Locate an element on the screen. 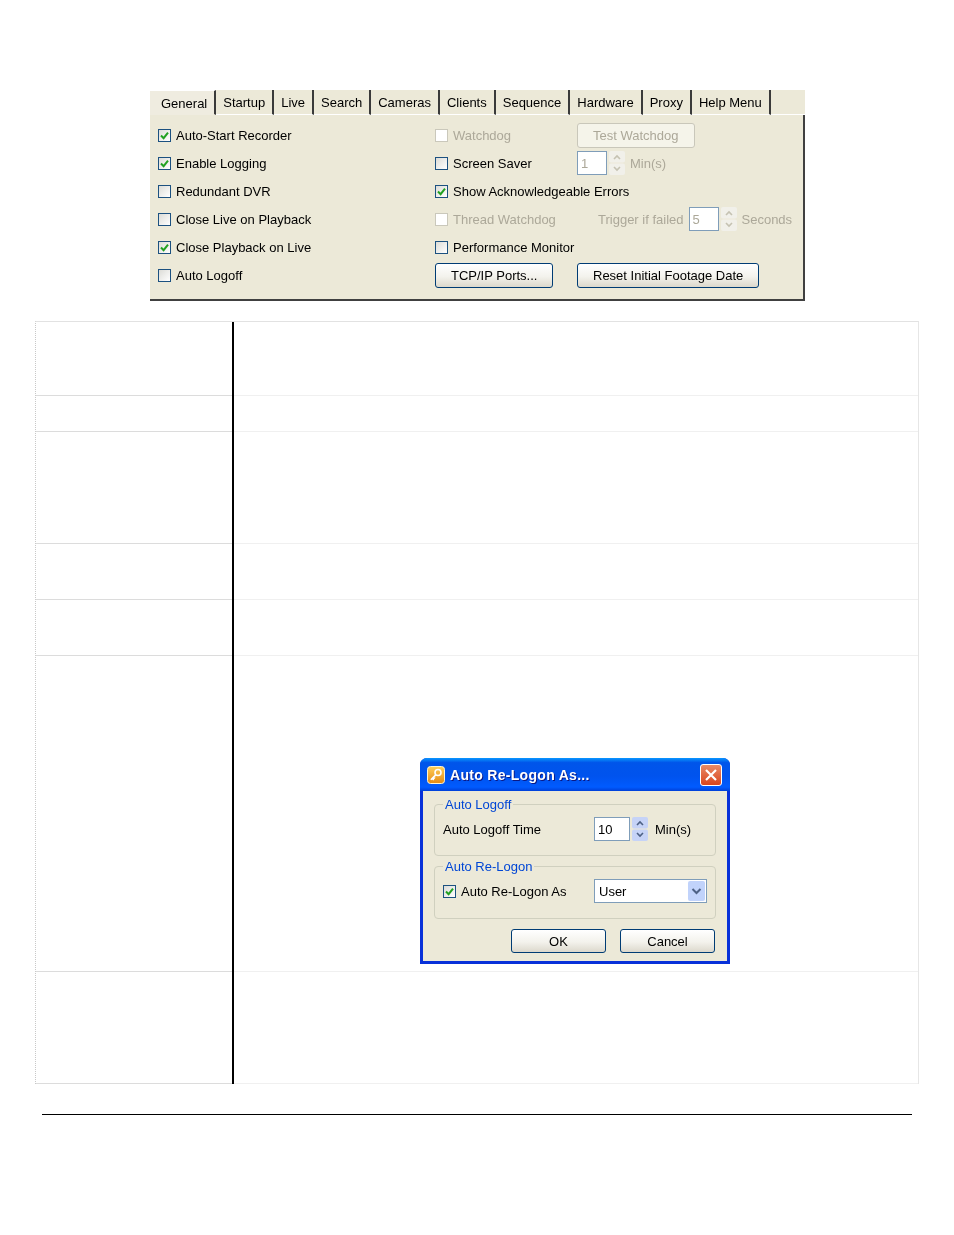 This screenshot has width=954, height=1235. tab: Search is located at coordinates (343, 102).